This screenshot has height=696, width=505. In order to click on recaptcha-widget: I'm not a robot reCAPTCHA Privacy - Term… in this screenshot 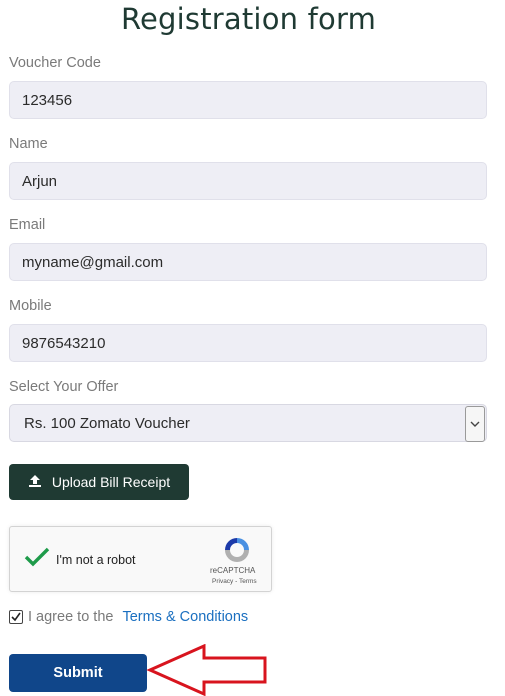, I will do `click(140, 559)`.